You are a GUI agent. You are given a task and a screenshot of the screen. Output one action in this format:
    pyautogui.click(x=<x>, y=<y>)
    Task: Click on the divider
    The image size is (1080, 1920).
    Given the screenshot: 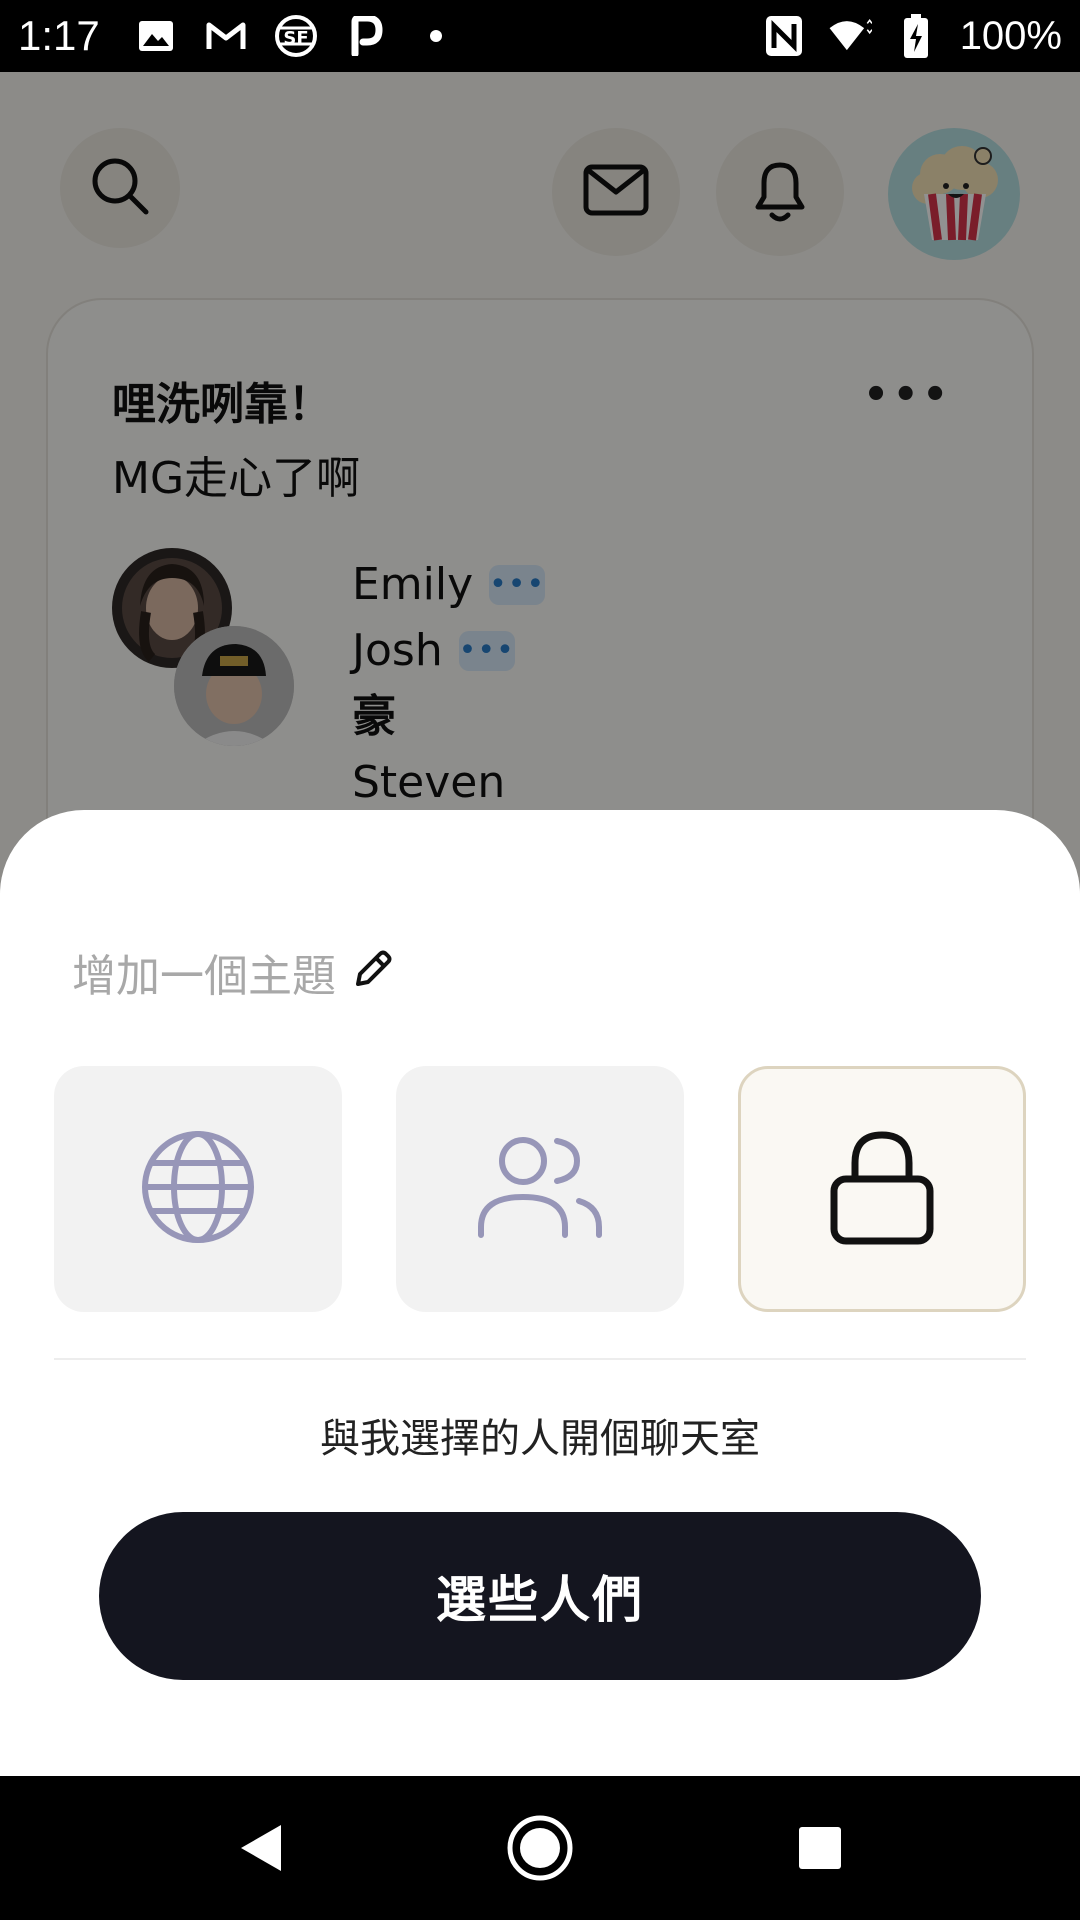 What is the action you would take?
    pyautogui.click(x=540, y=1359)
    